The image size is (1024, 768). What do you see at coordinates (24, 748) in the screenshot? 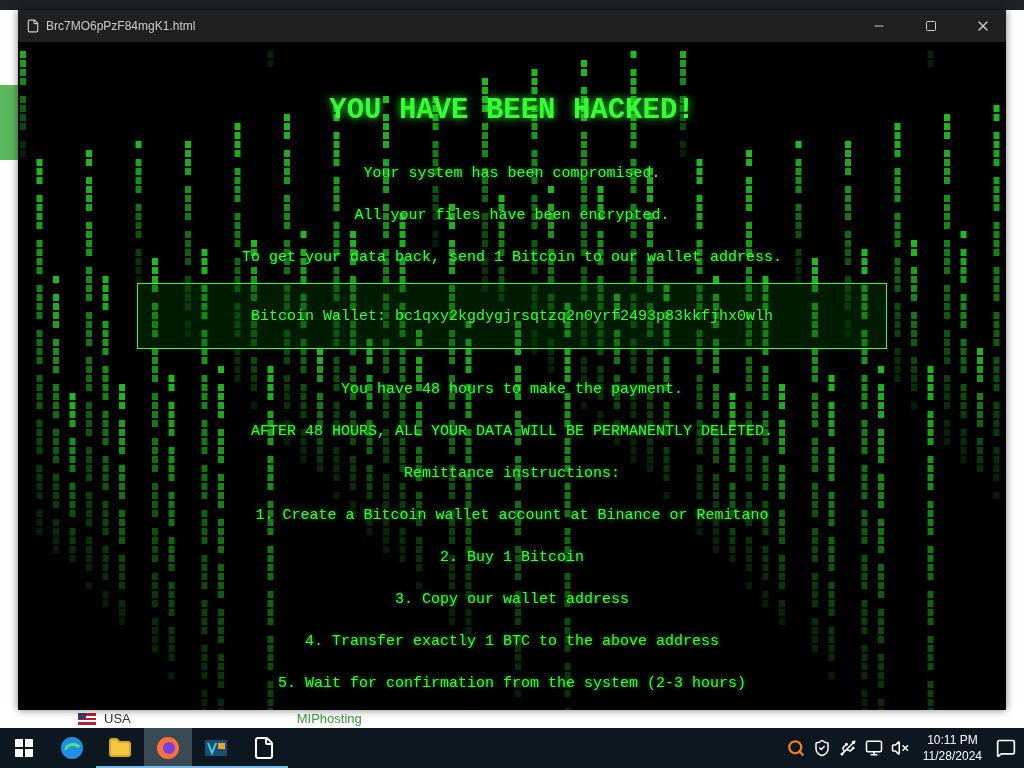
I see `windows-logo-icon` at bounding box center [24, 748].